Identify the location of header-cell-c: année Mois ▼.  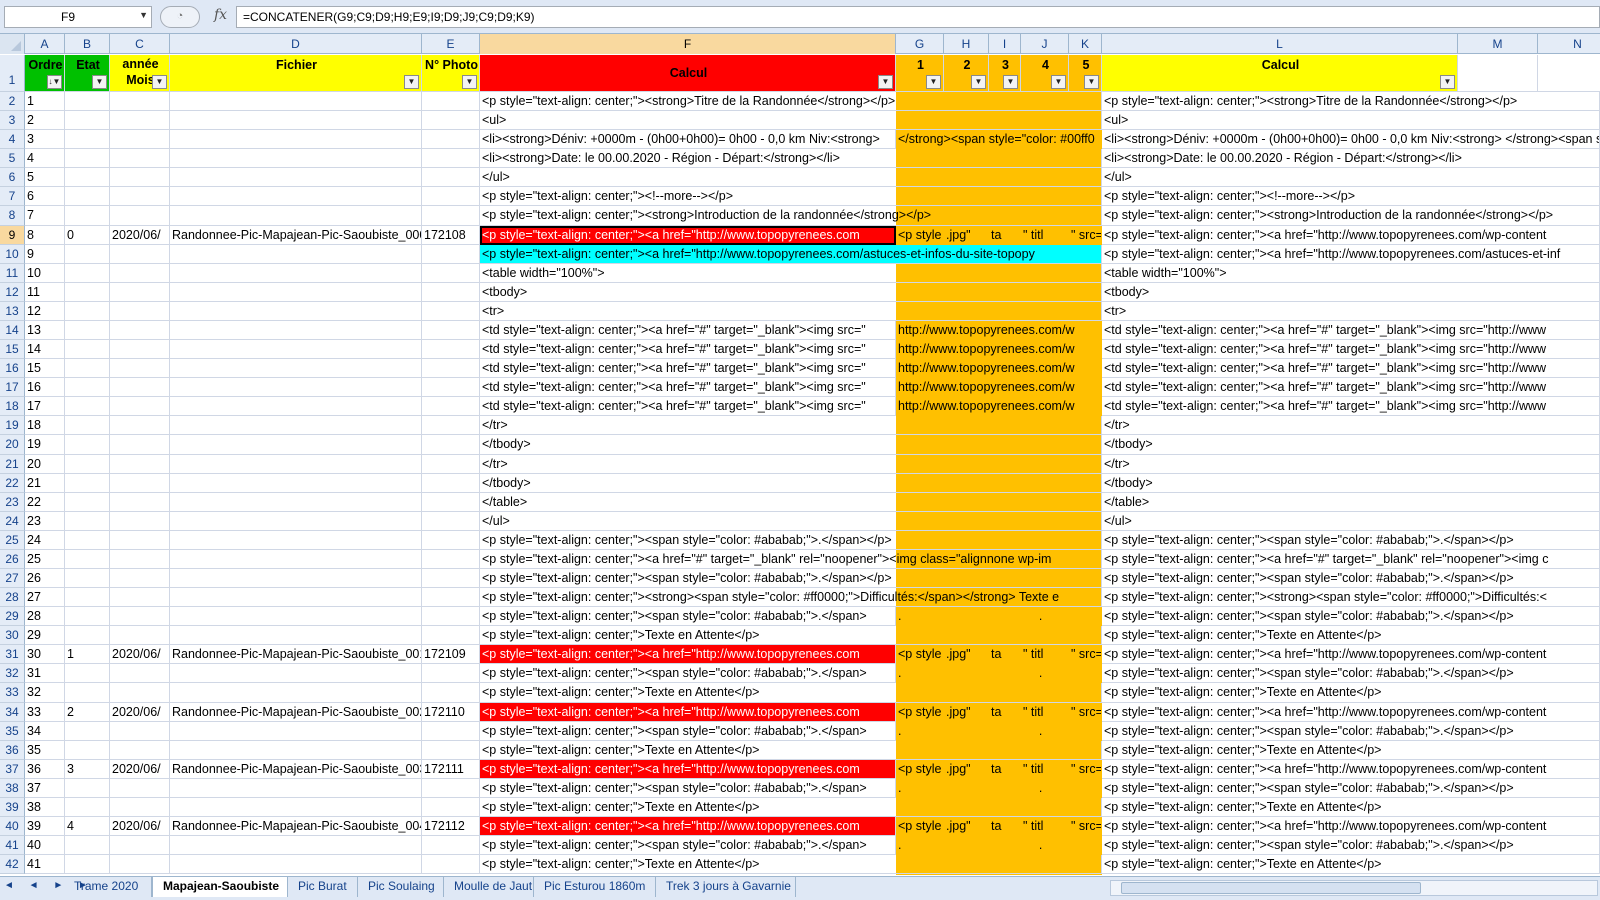
(140, 73).